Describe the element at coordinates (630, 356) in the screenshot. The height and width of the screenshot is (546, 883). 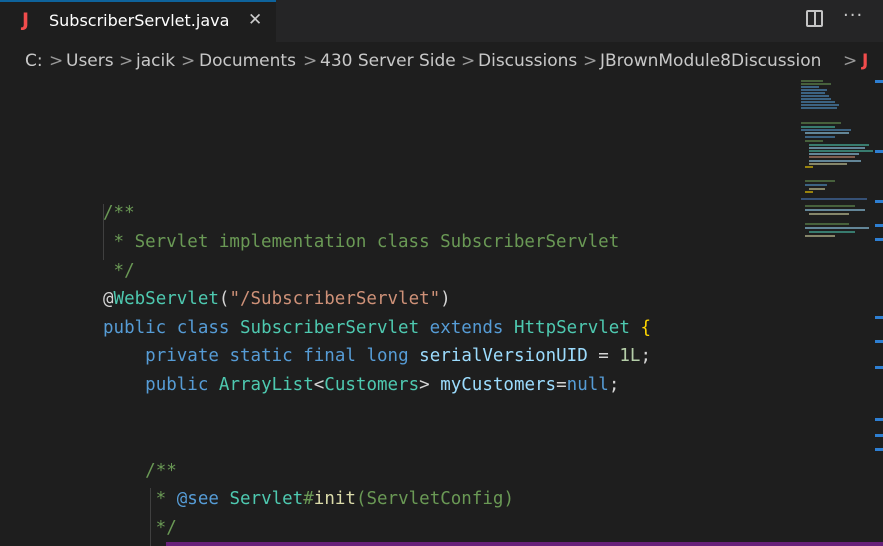
I see `code-token: 1L` at that location.